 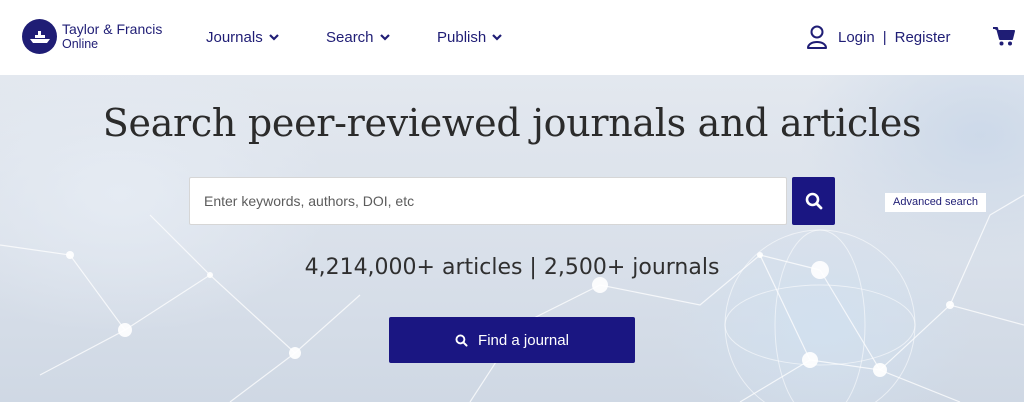 I want to click on logo-wordmark: Taylor & Francis Online, so click(x=112, y=36).